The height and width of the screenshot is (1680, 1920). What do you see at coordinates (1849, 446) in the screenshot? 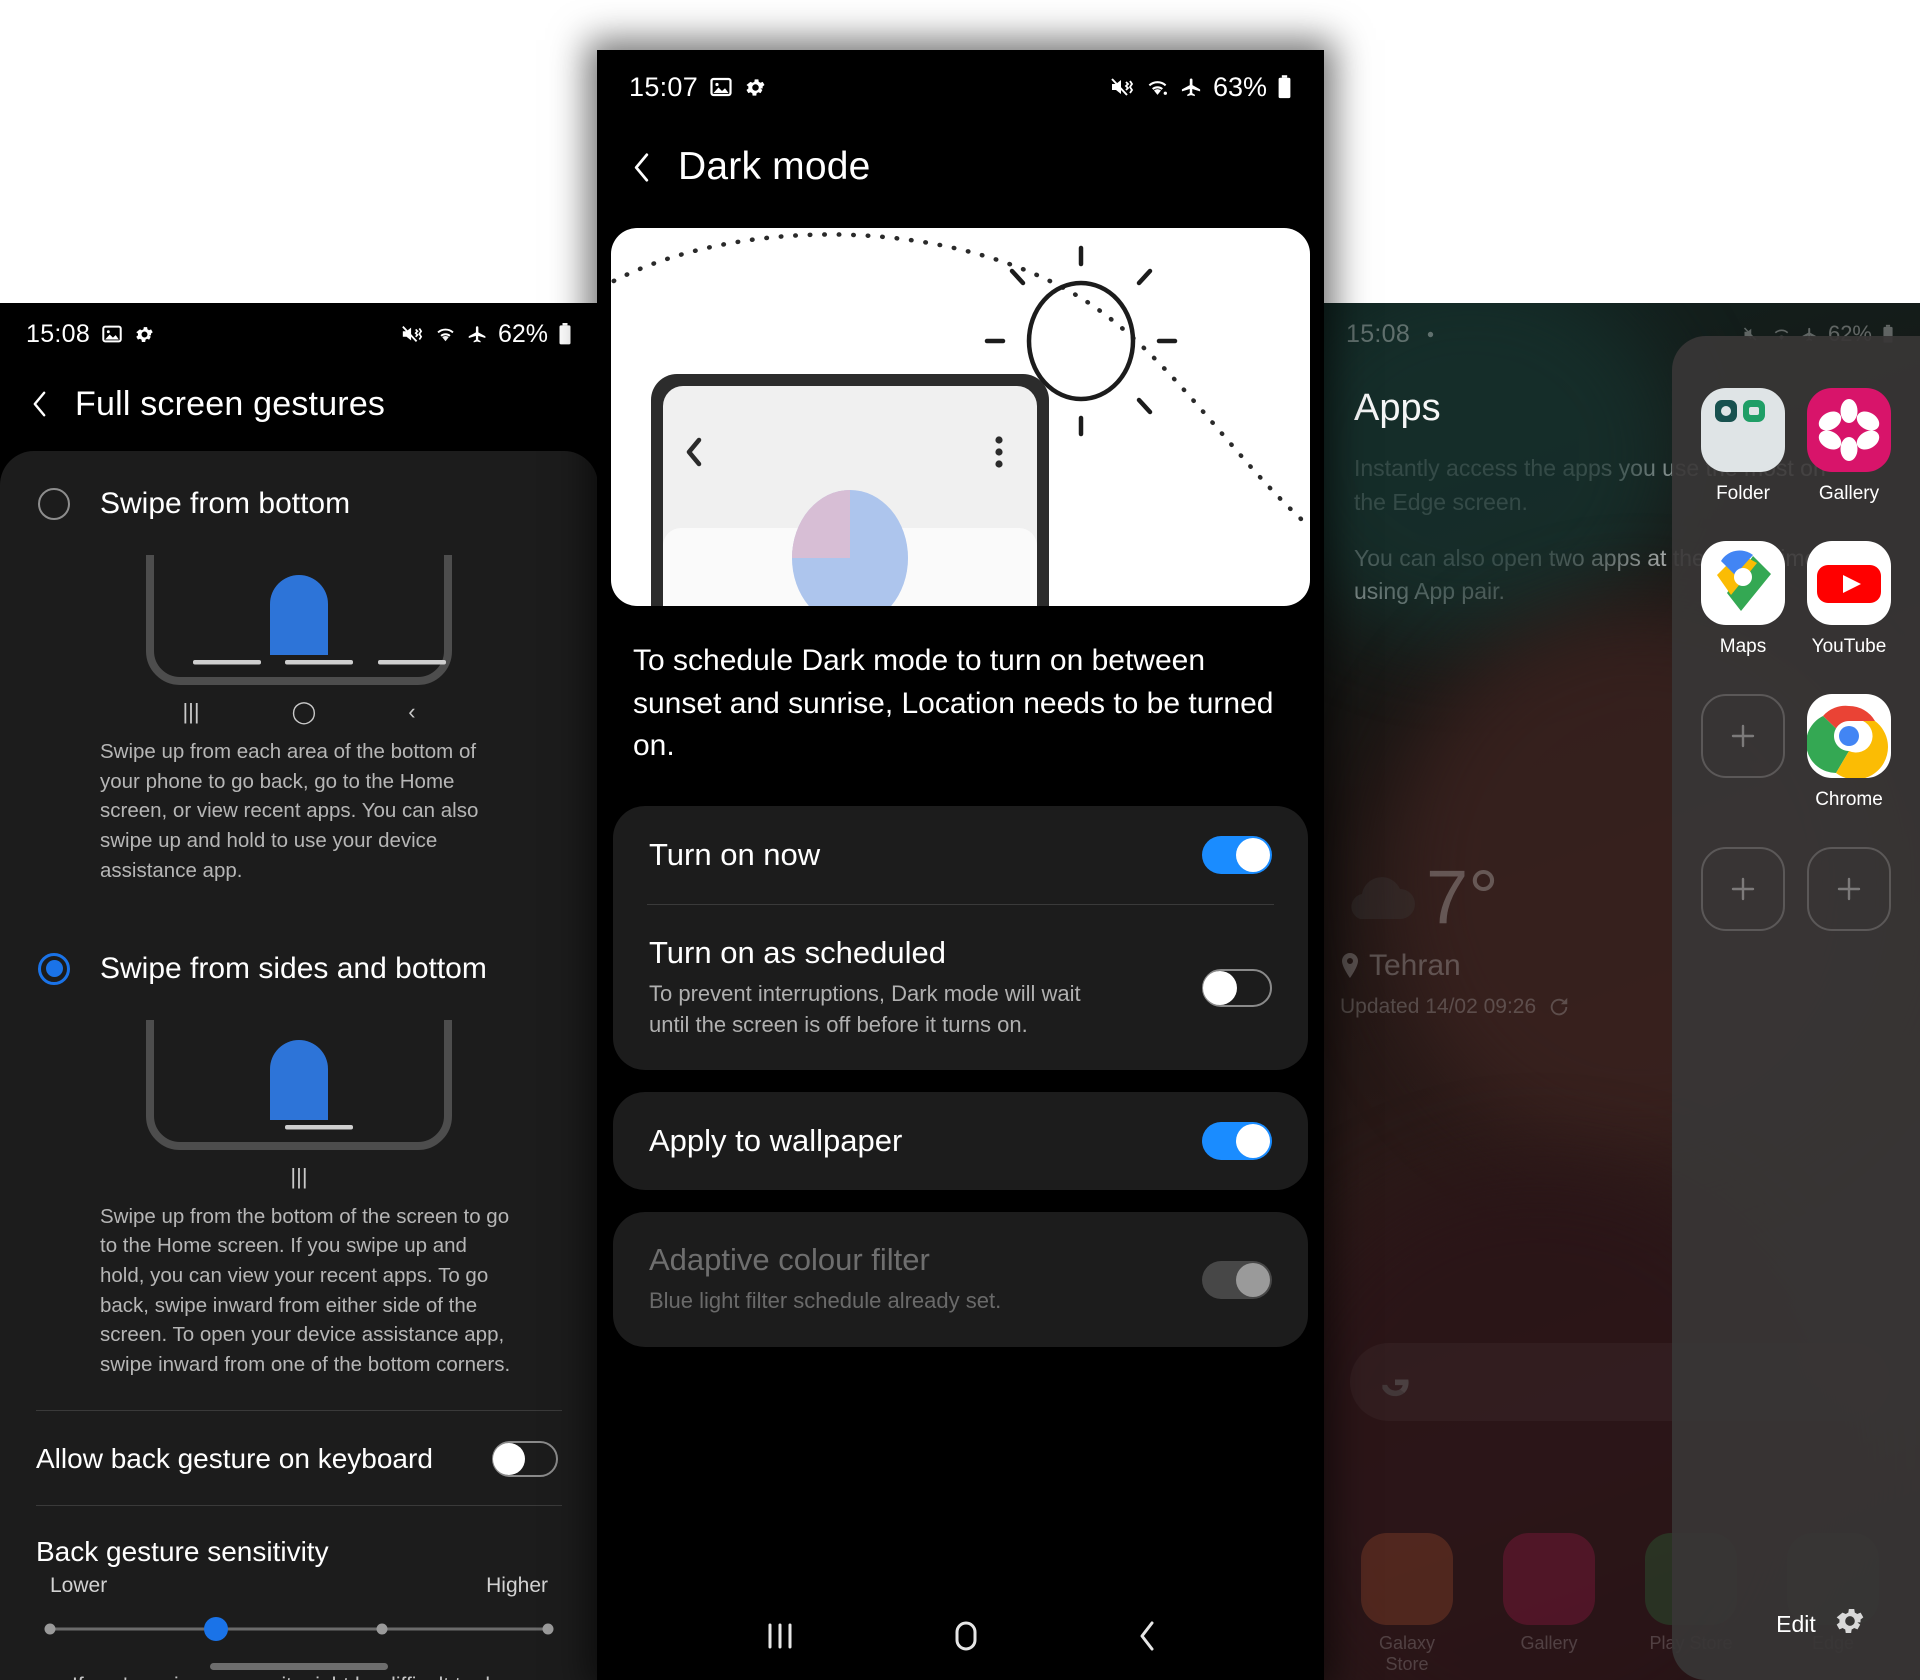
I see `edge-app-gallery: Gallery` at bounding box center [1849, 446].